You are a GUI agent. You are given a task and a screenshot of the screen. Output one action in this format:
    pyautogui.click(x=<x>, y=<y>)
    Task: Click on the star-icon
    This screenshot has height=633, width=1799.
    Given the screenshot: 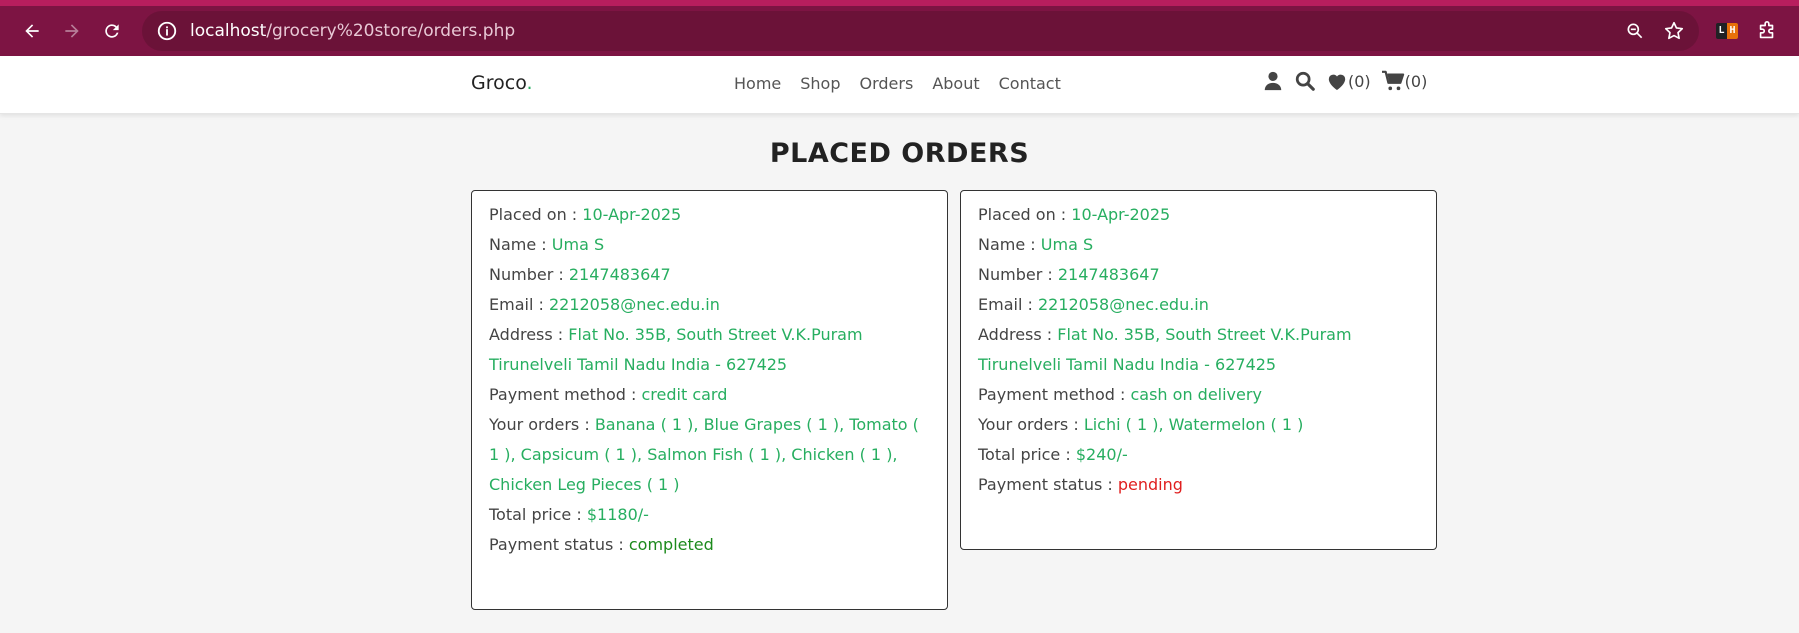 What is the action you would take?
    pyautogui.click(x=1674, y=31)
    